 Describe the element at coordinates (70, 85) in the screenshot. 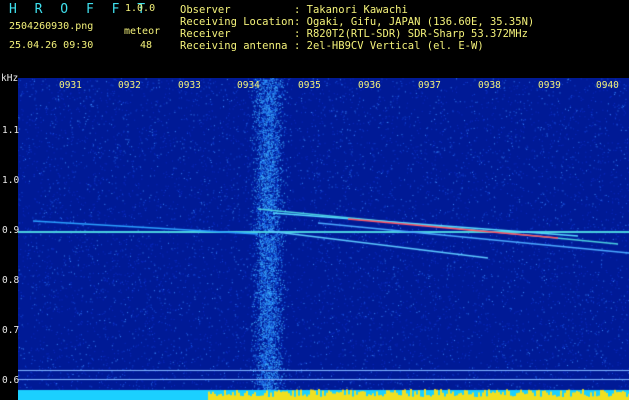

I see `x-tick-label: 0931` at that location.